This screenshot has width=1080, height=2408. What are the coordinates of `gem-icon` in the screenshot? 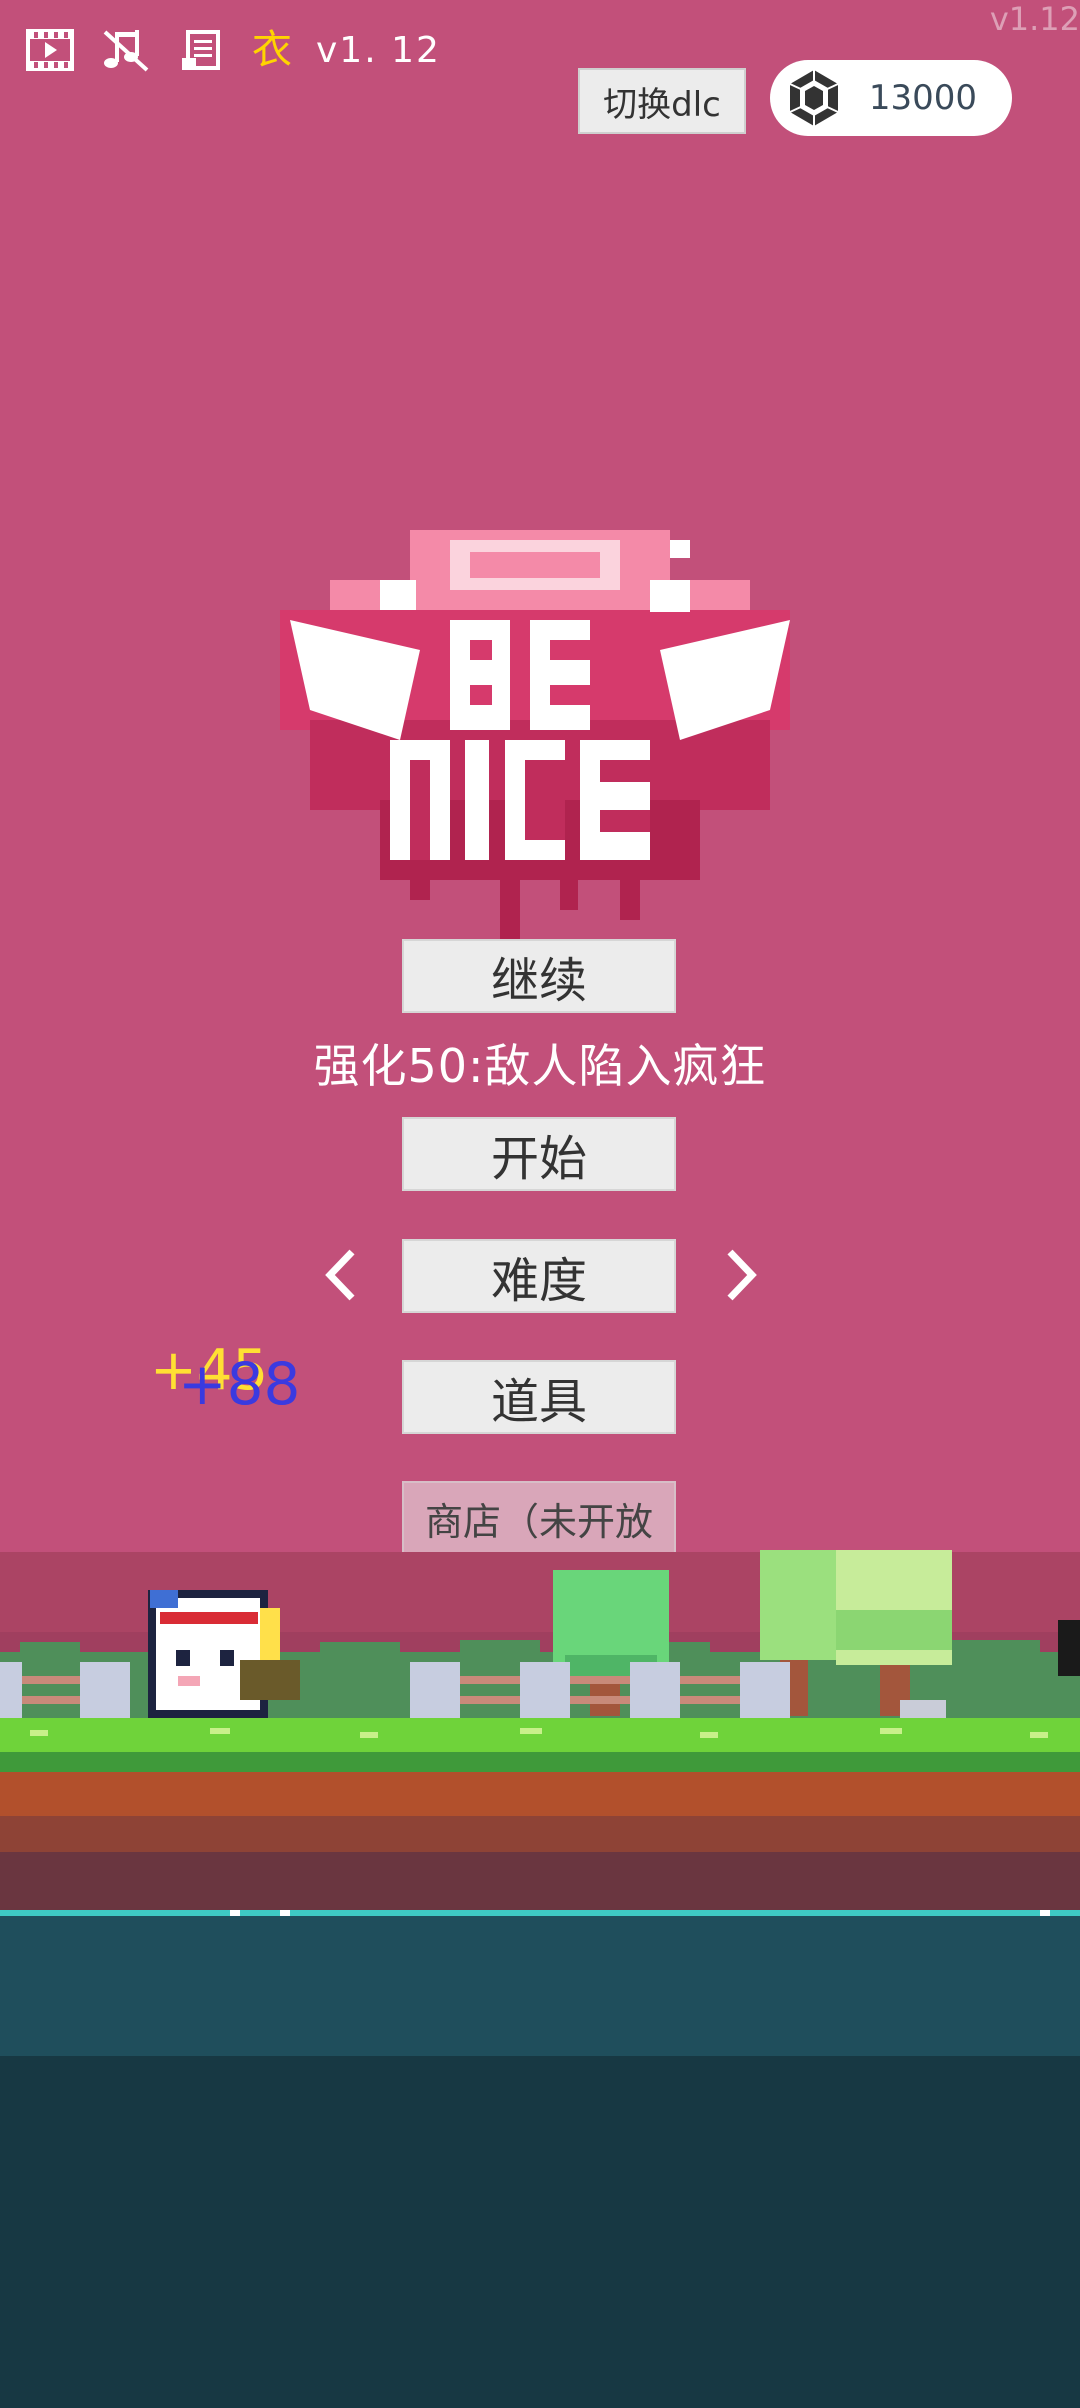 It's located at (814, 98).